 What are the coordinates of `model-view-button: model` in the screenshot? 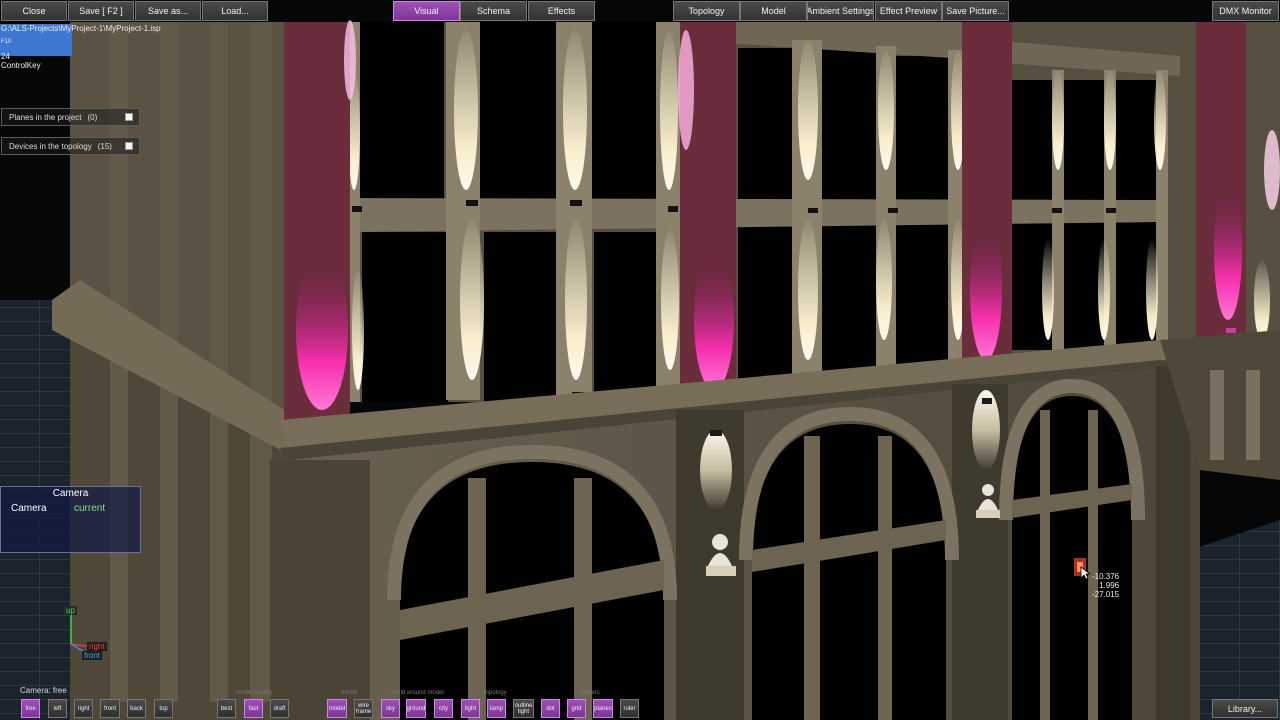 It's located at (337, 708).